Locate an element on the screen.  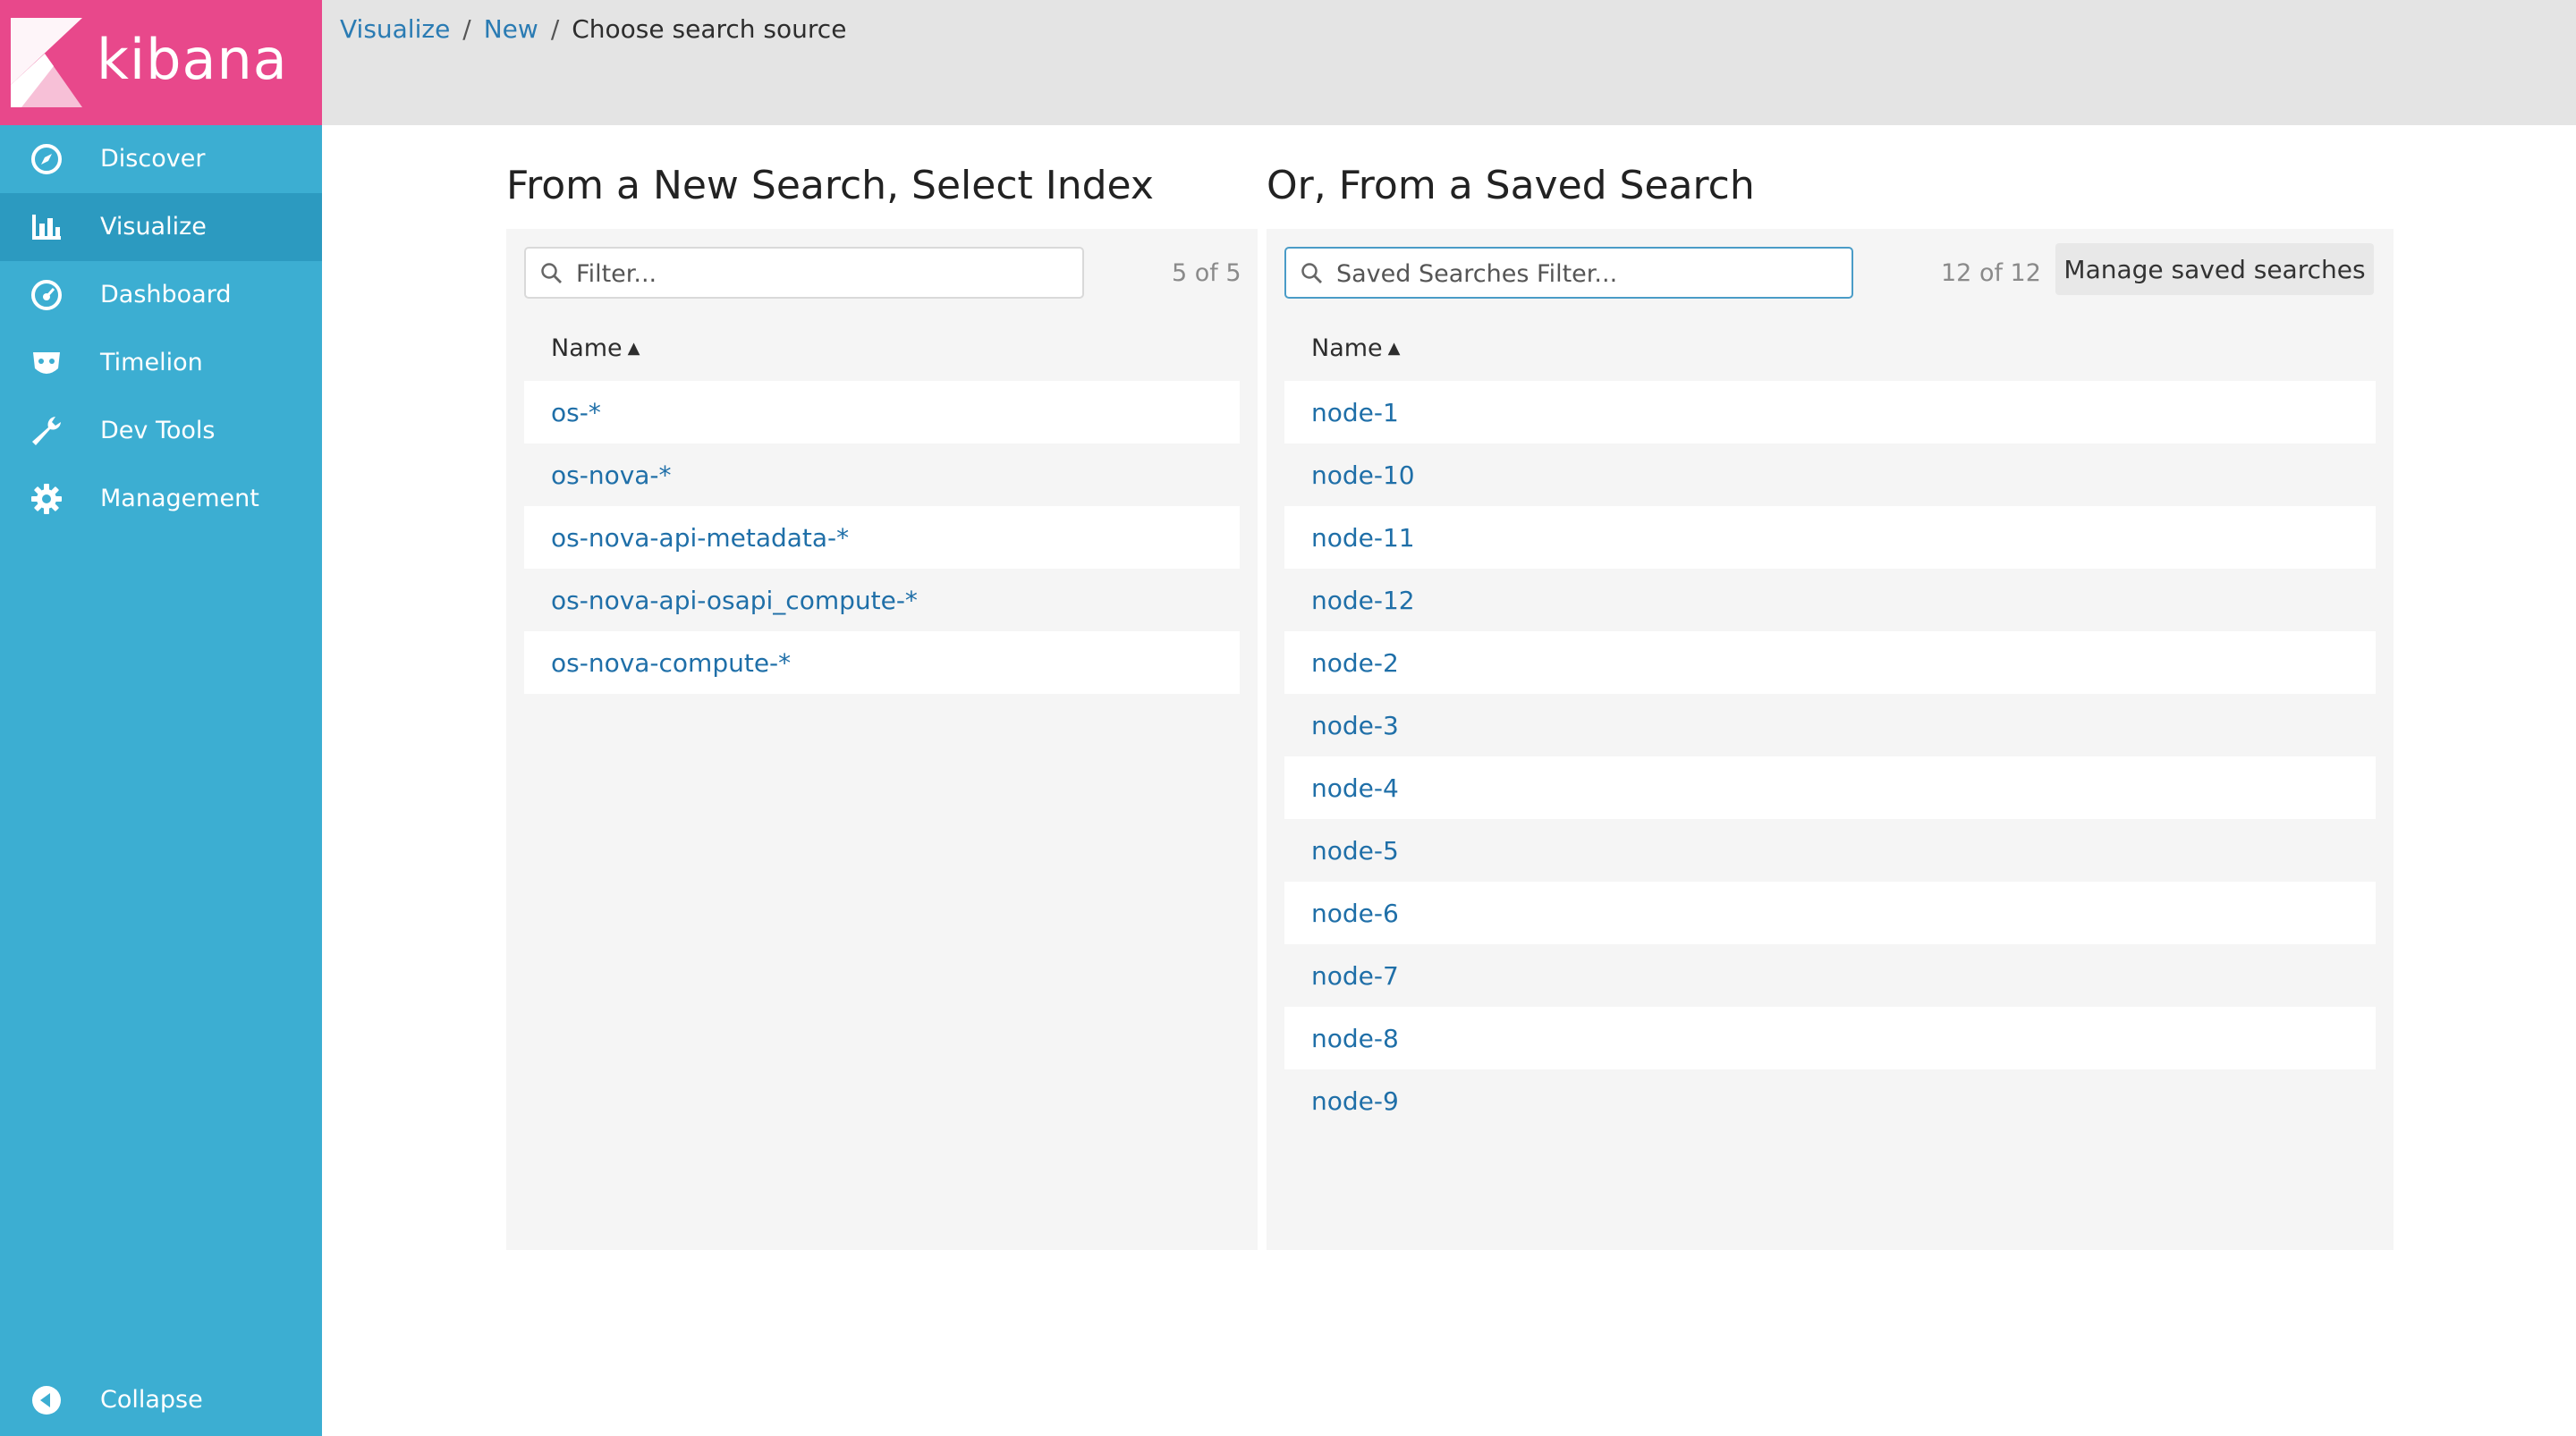
sidebar-item-label: Discover is located at coordinates (153, 159).